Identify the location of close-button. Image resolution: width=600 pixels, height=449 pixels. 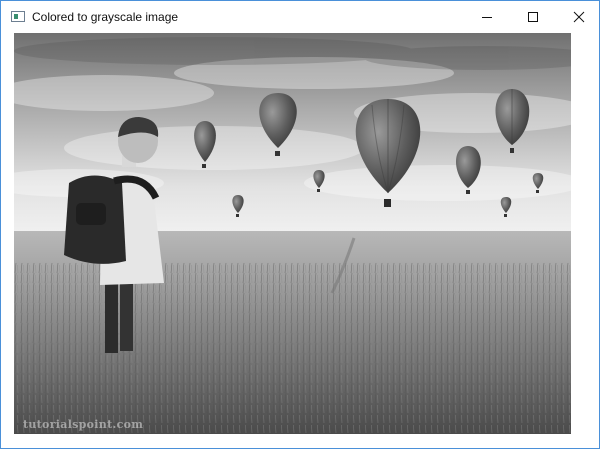
(578, 17).